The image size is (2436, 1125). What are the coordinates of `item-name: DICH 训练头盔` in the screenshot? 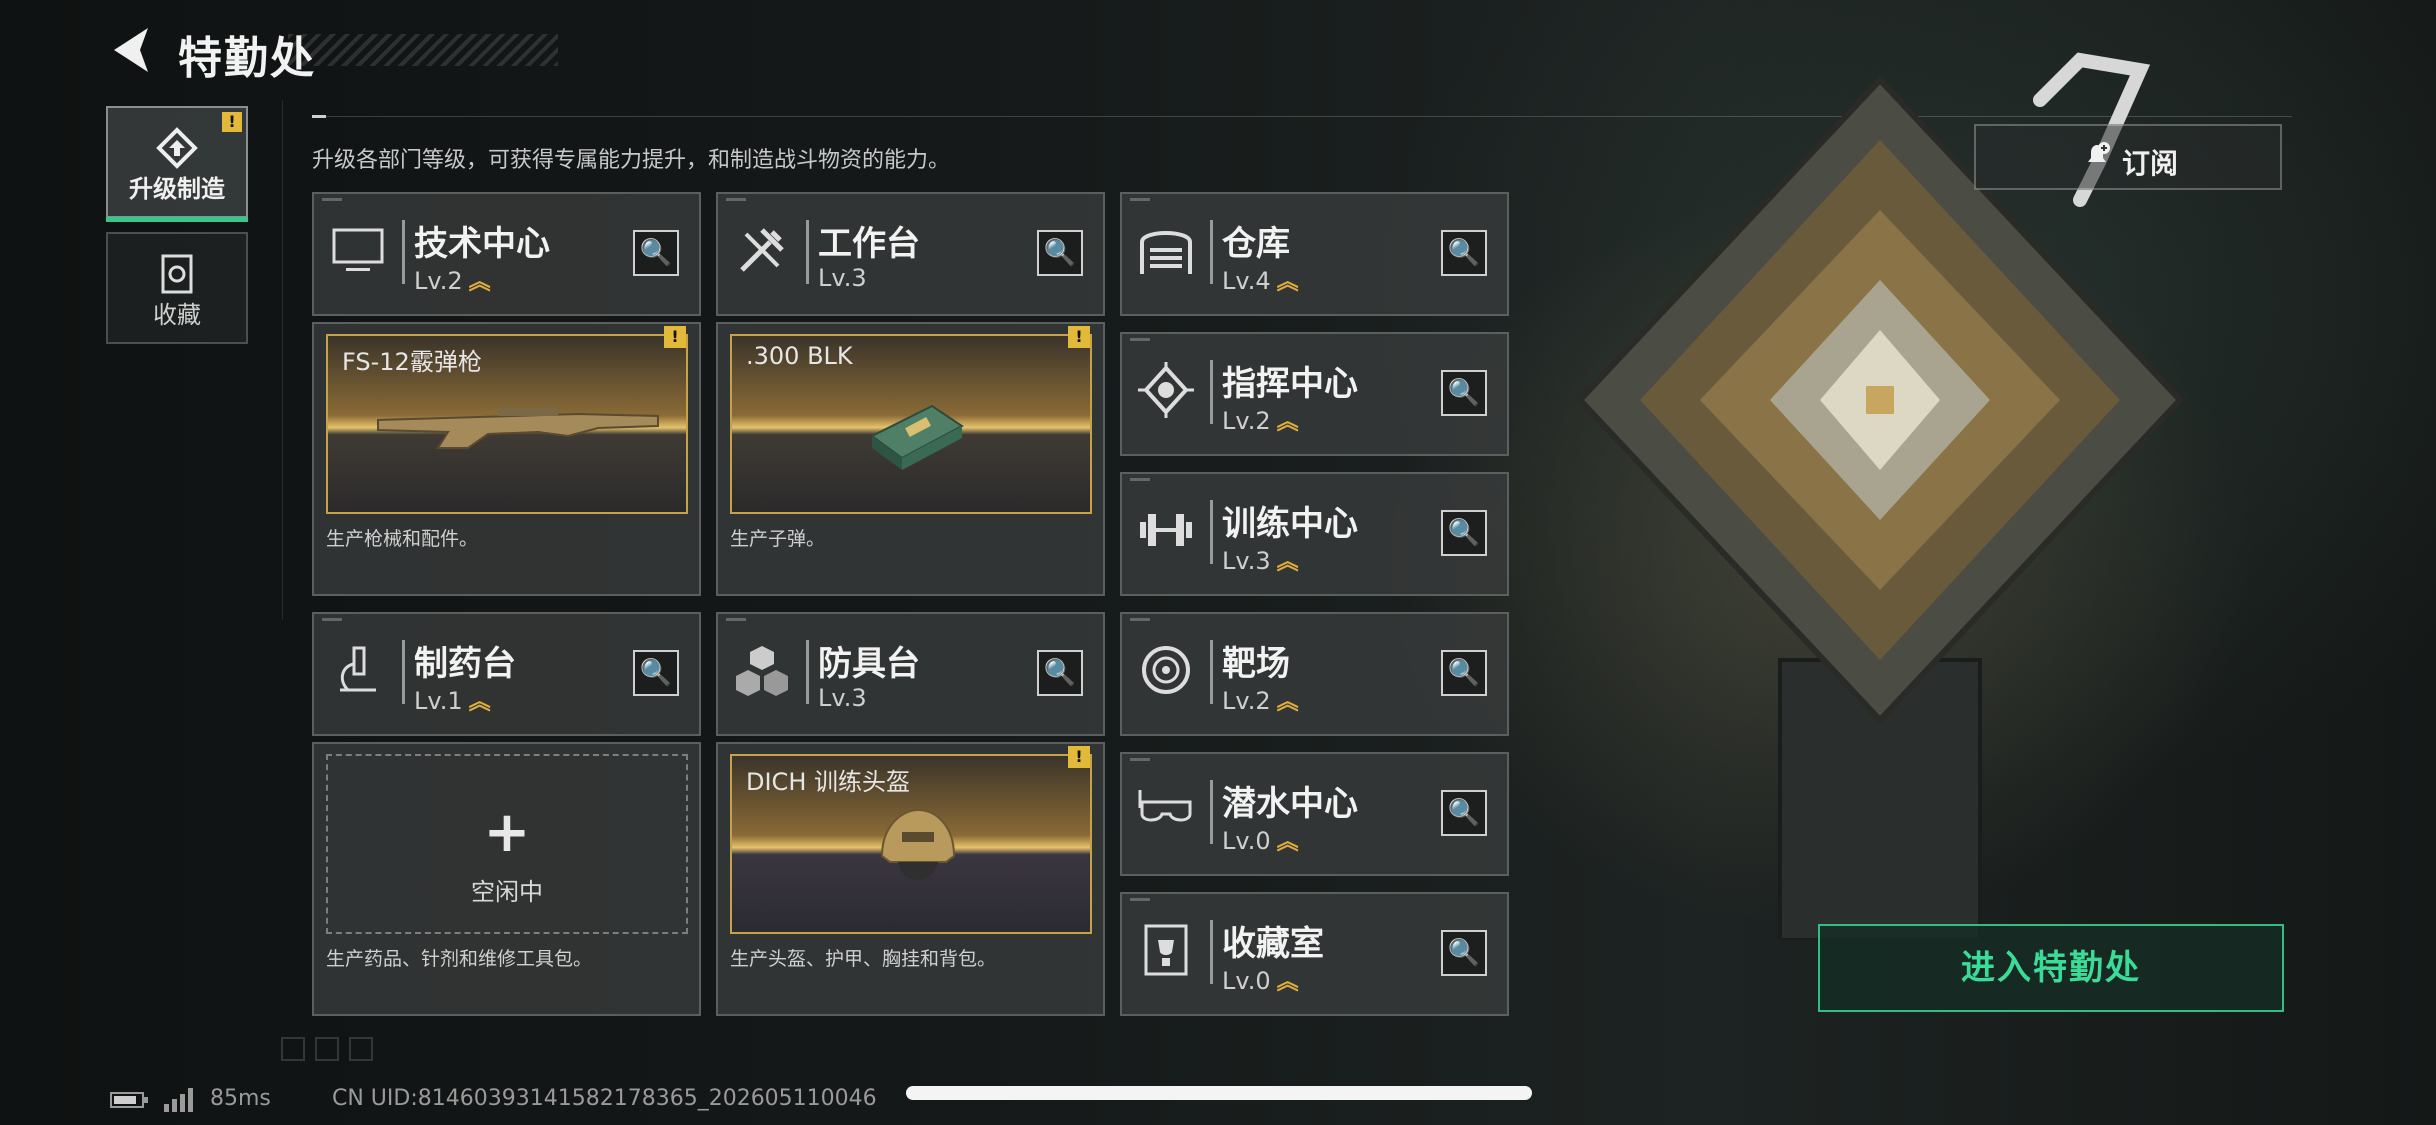 It's located at (828, 782).